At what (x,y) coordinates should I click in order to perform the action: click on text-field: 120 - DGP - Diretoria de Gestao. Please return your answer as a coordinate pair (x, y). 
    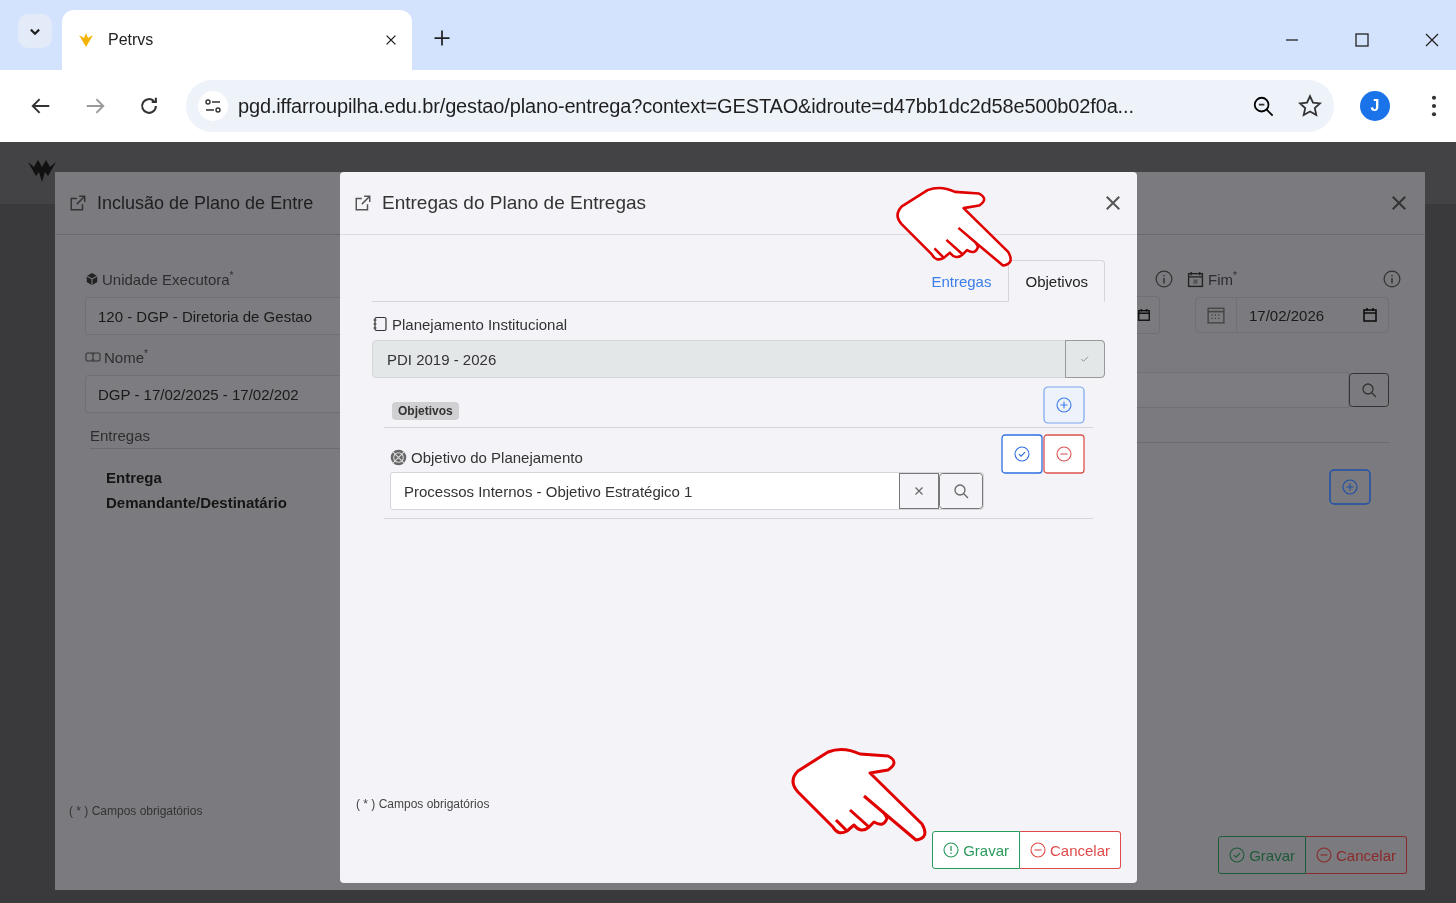
    Looking at the image, I should click on (212, 316).